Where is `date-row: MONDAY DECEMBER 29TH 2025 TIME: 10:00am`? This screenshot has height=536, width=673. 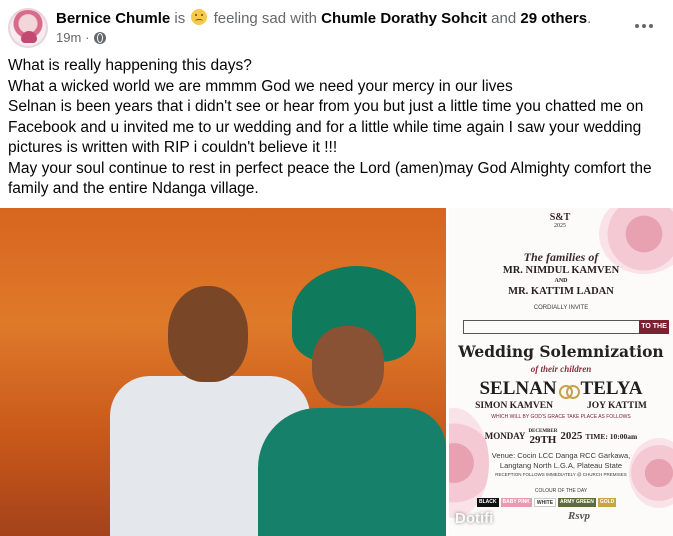 date-row: MONDAY DECEMBER 29TH 2025 TIME: 10:00am is located at coordinates (561, 437).